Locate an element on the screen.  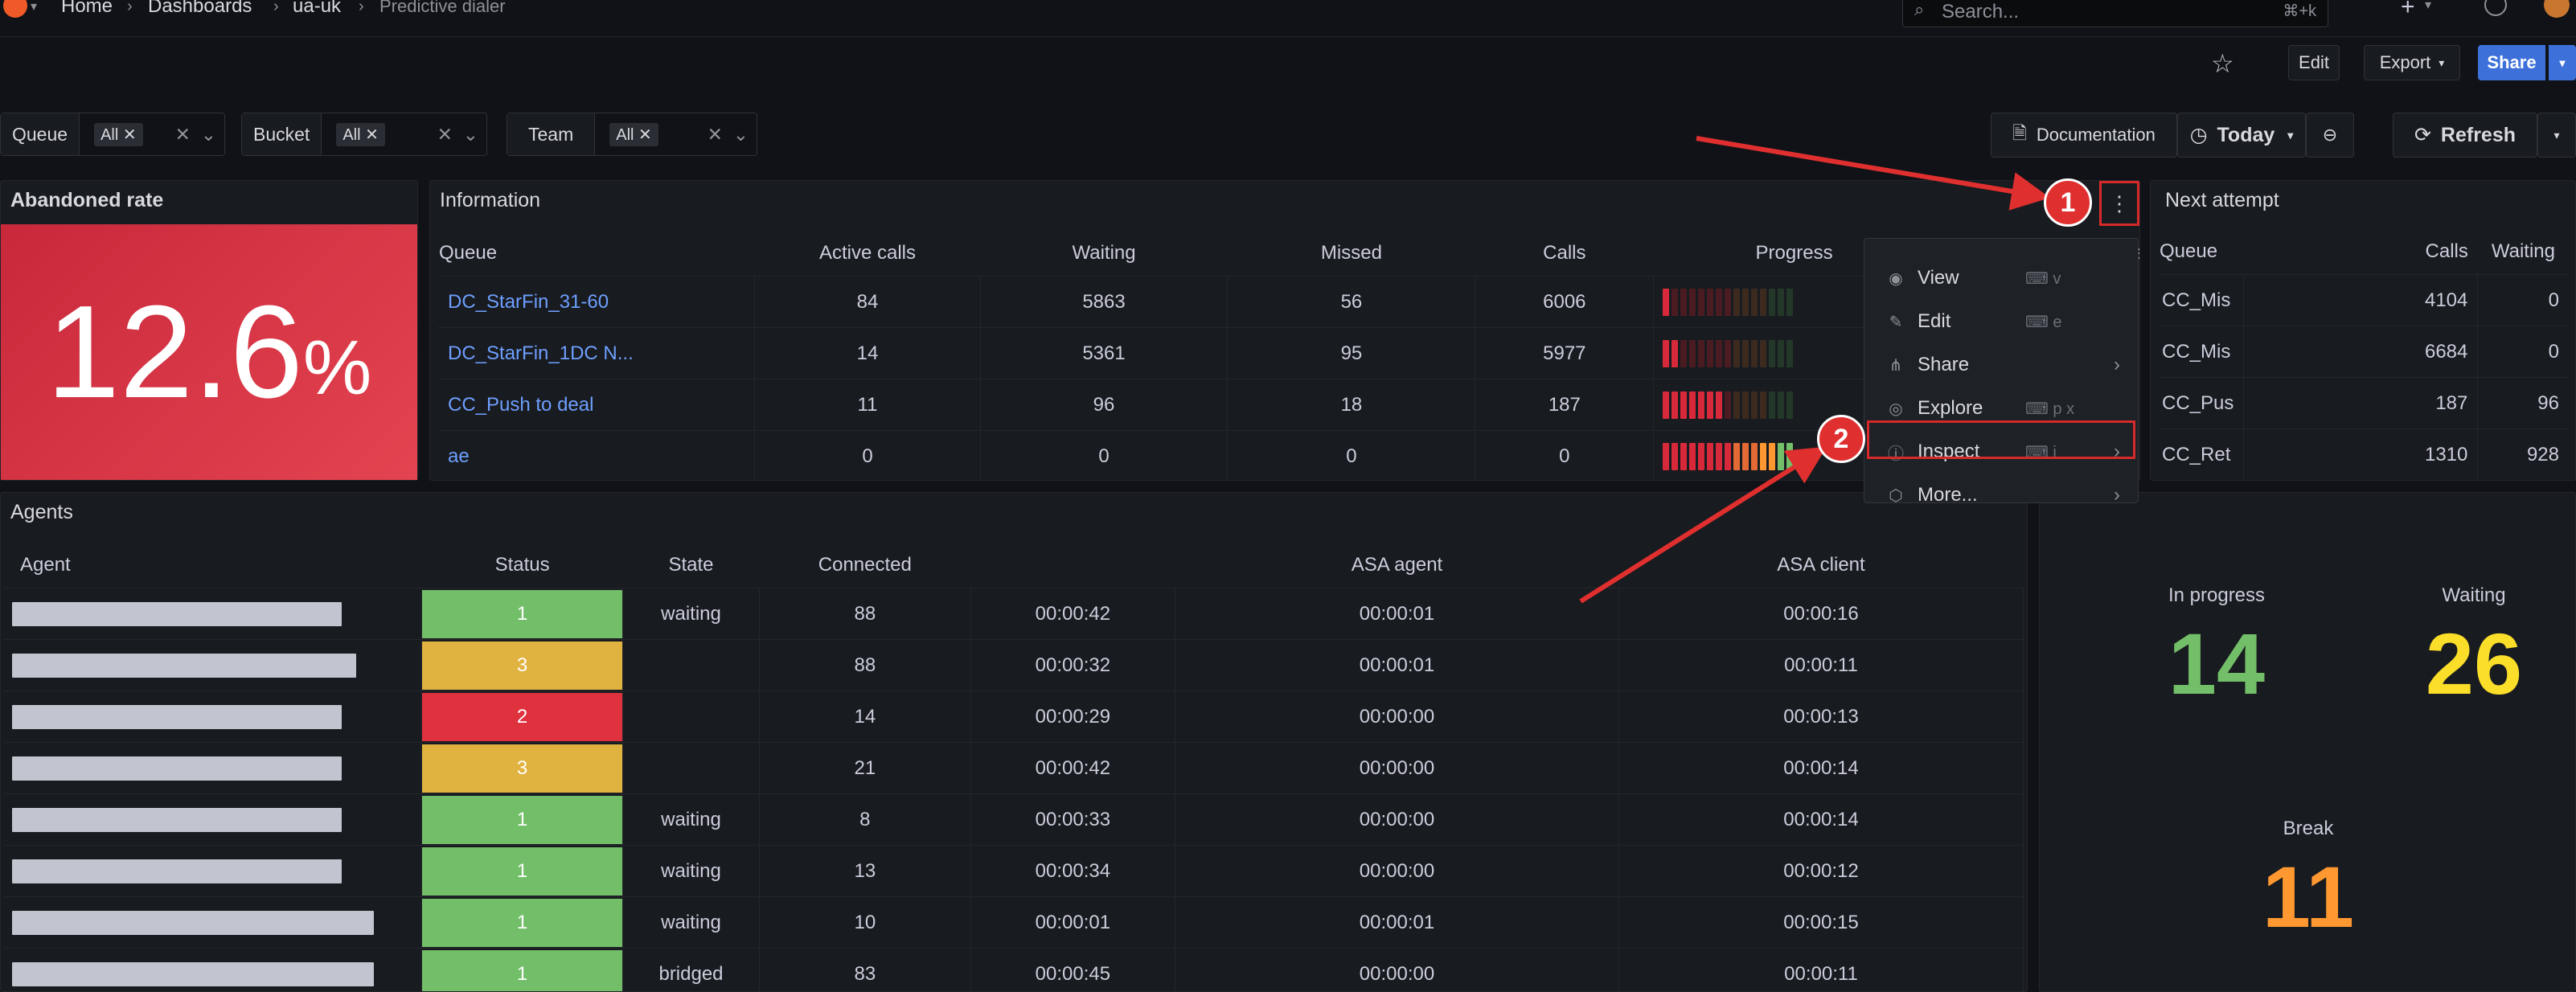
annotation-arrows is located at coordinates (1814, 370).